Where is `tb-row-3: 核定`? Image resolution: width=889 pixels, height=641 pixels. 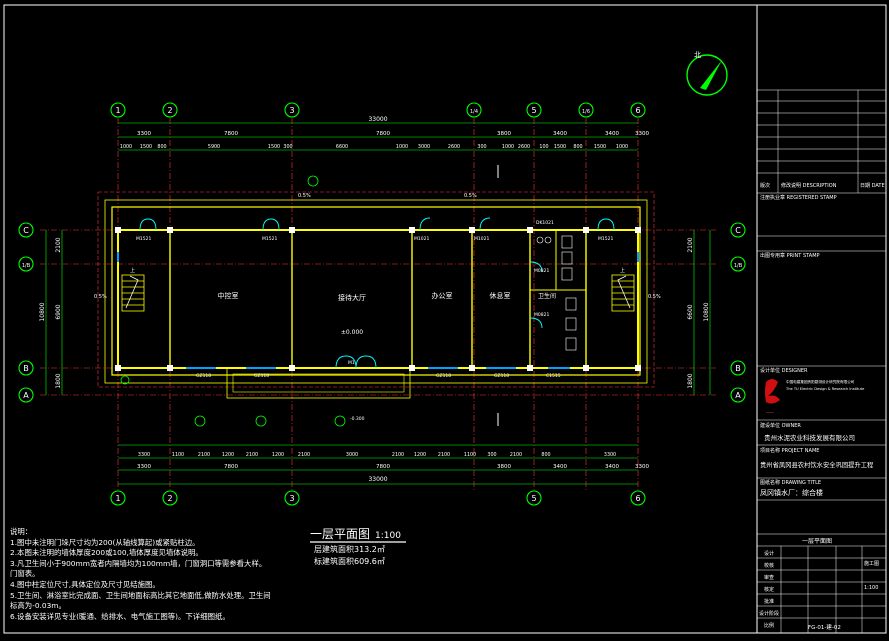 tb-row-3: 核定 is located at coordinates (769, 589).